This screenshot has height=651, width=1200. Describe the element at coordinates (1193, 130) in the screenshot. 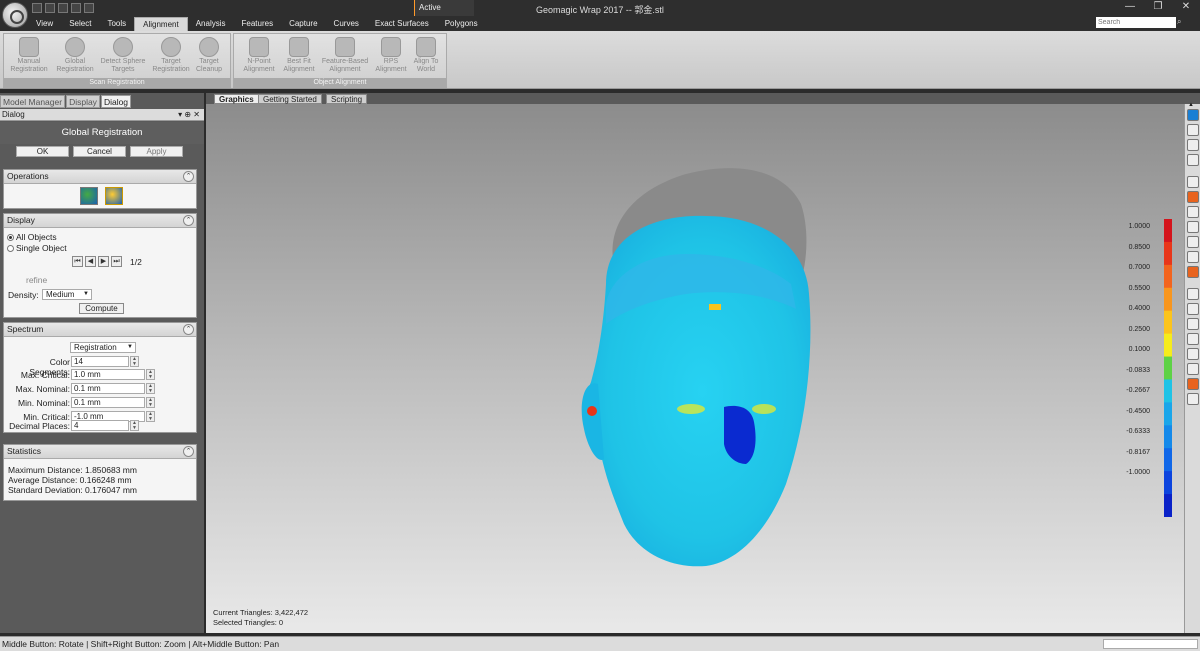

I see `view-back-icon` at that location.